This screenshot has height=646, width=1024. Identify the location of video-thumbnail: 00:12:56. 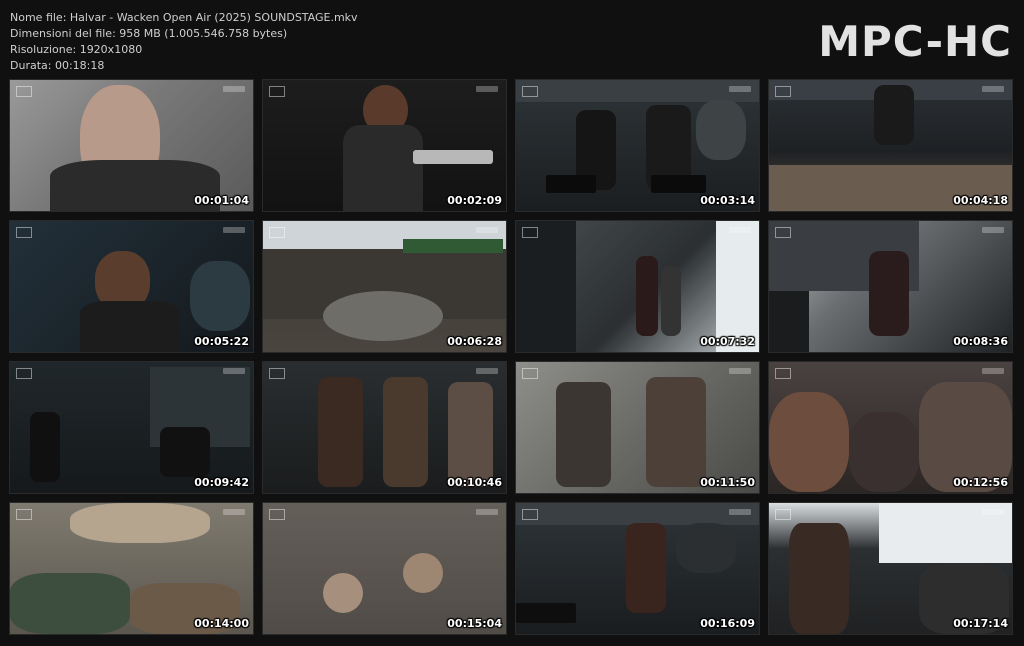
(890, 427).